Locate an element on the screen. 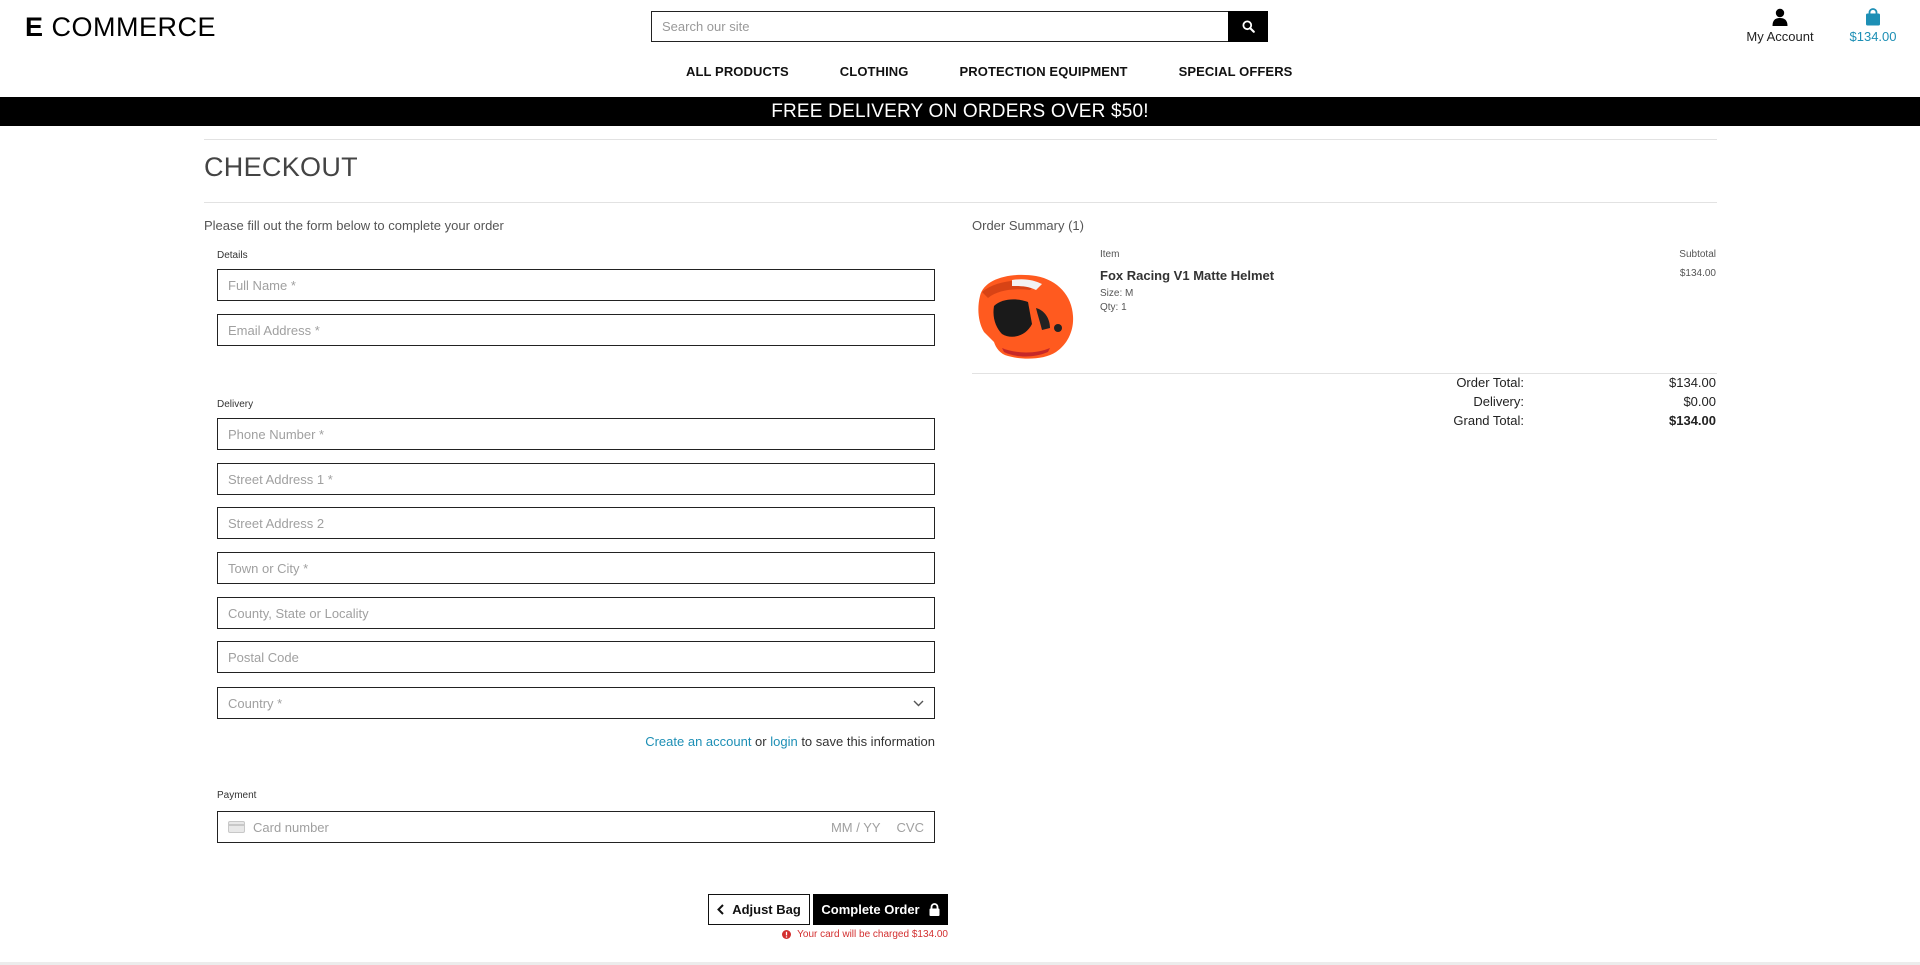  nav-all-products: ALL PRODUCTS is located at coordinates (737, 71).